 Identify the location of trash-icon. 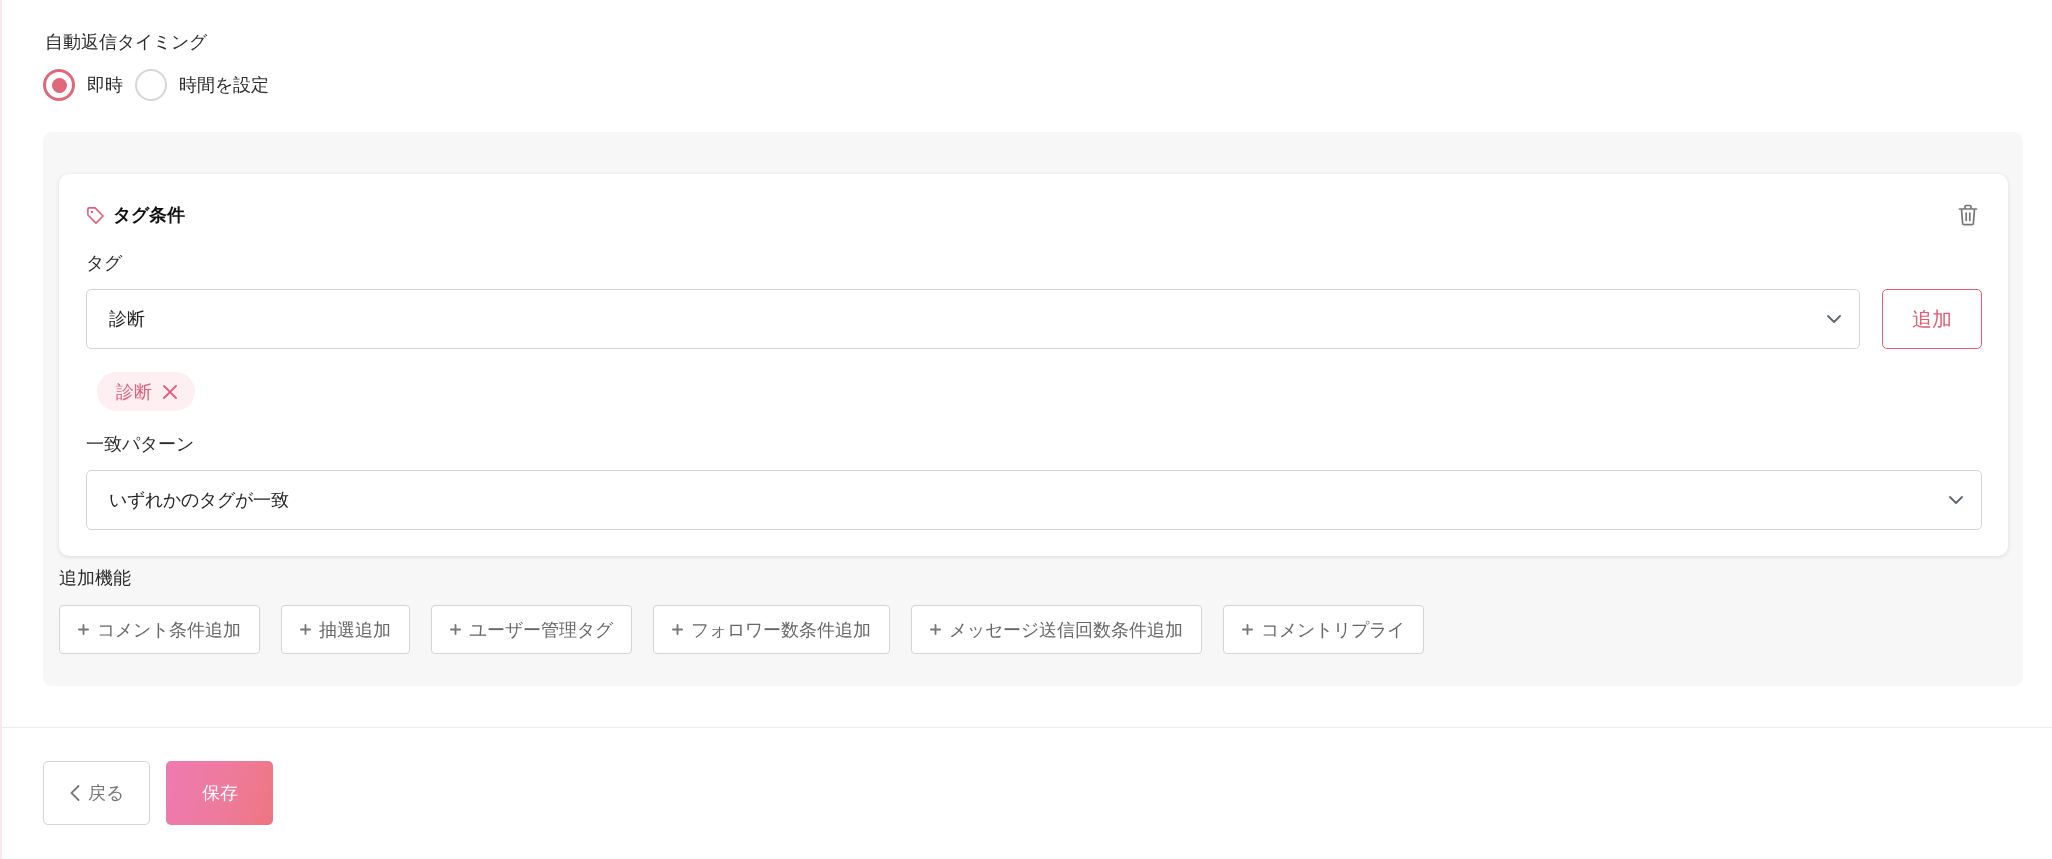
(1968, 215).